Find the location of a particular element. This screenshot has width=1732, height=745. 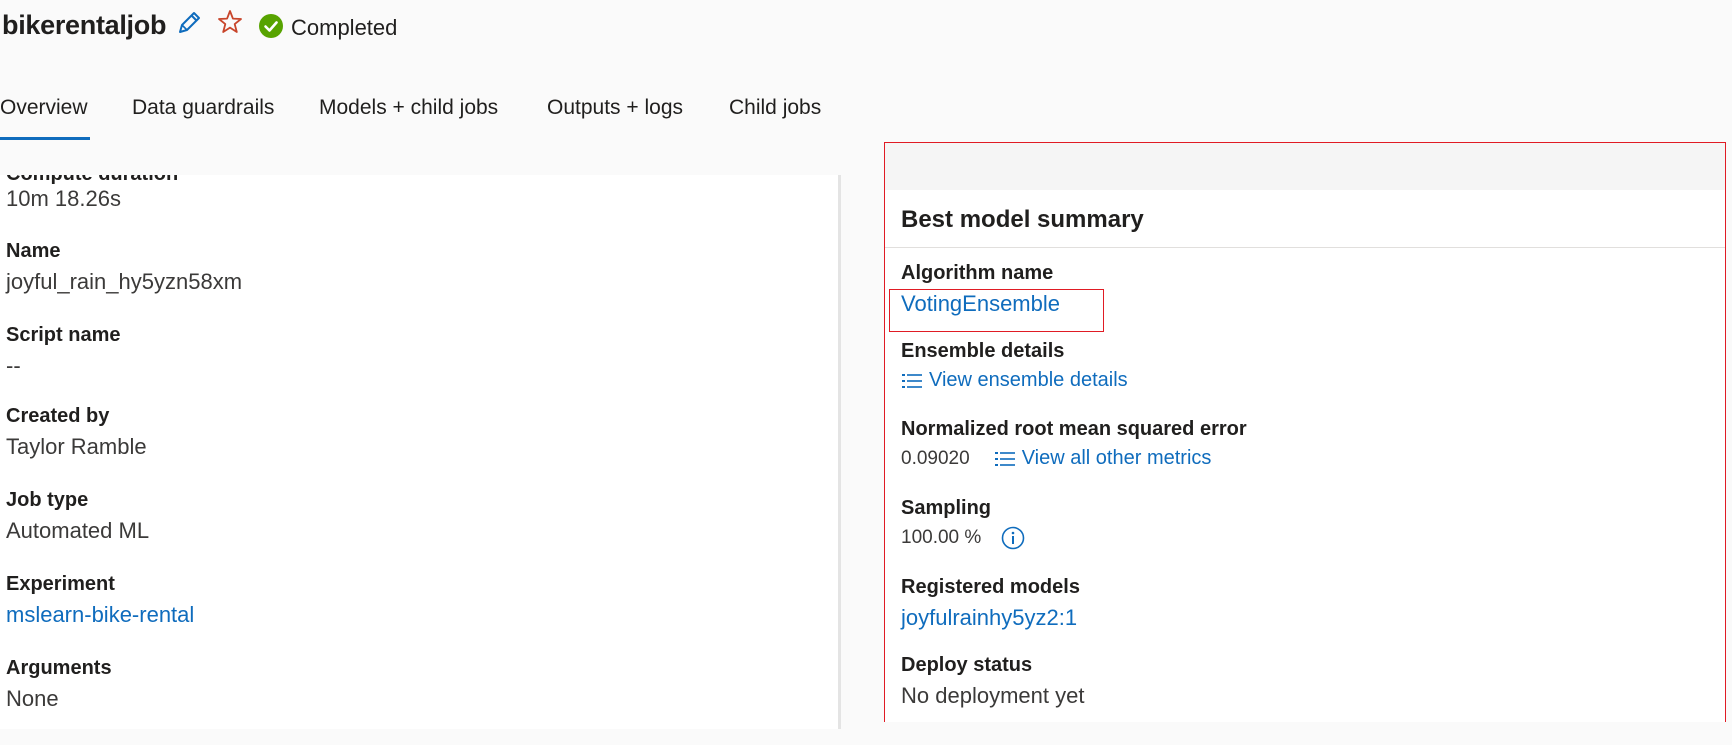

deploy-status-value: No deployment yet is located at coordinates (993, 695).